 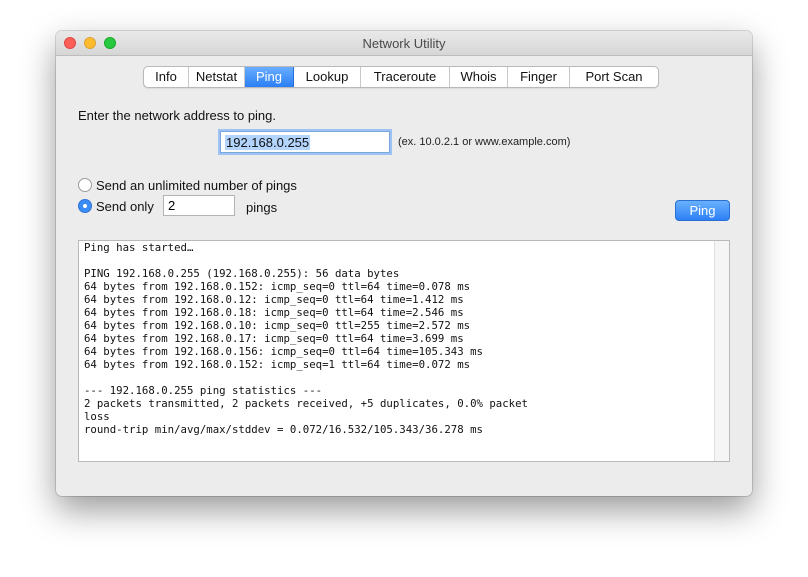 What do you see at coordinates (702, 210) in the screenshot?
I see `ping-button: Ping` at bounding box center [702, 210].